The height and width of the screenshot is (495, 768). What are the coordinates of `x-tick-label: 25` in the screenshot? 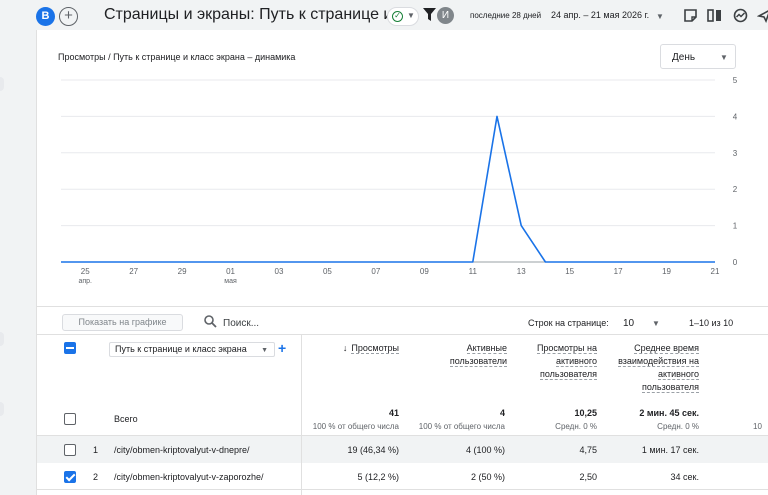 It's located at (85, 271).